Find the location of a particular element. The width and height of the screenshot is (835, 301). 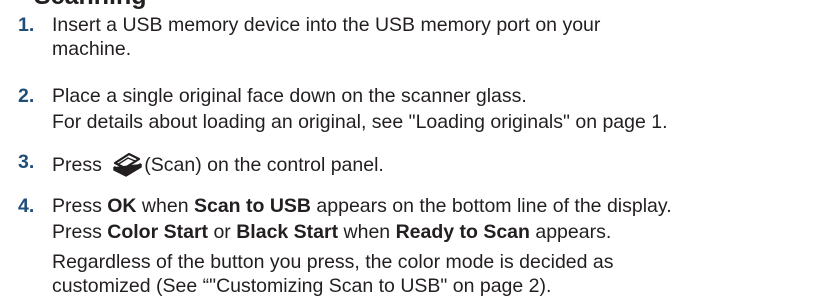

text-segment: (Scan) on the control panel. is located at coordinates (264, 165).